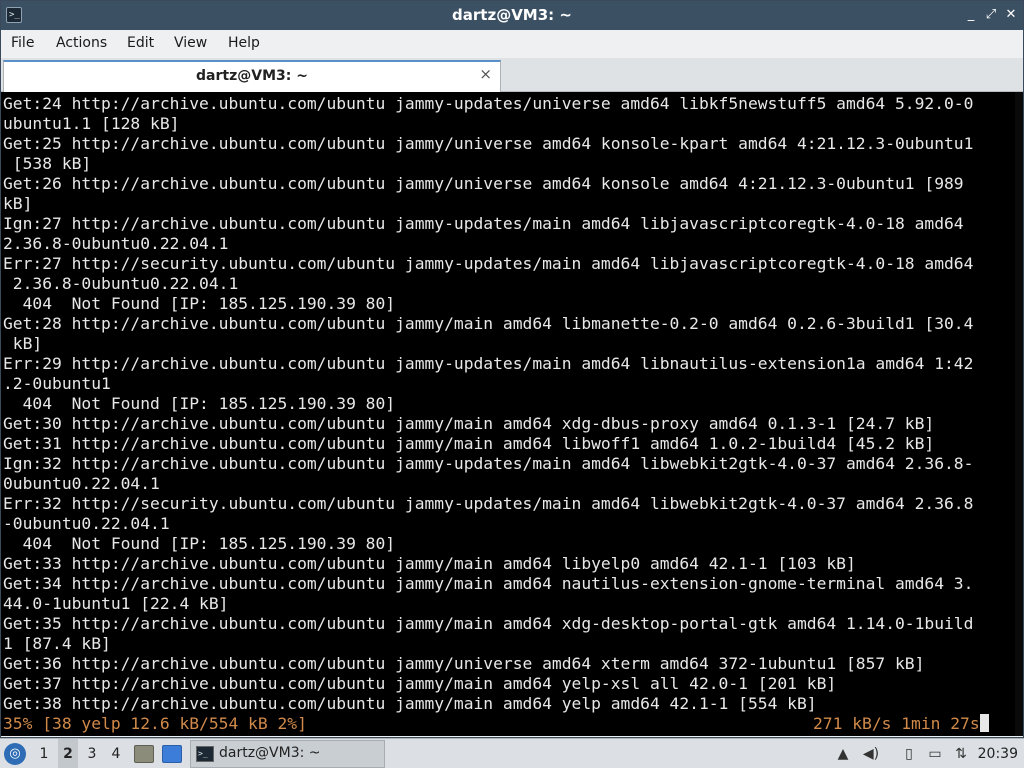 The image size is (1024, 768). What do you see at coordinates (57, 643) in the screenshot?
I see `terminal-line: 1 [87.4 kB]` at bounding box center [57, 643].